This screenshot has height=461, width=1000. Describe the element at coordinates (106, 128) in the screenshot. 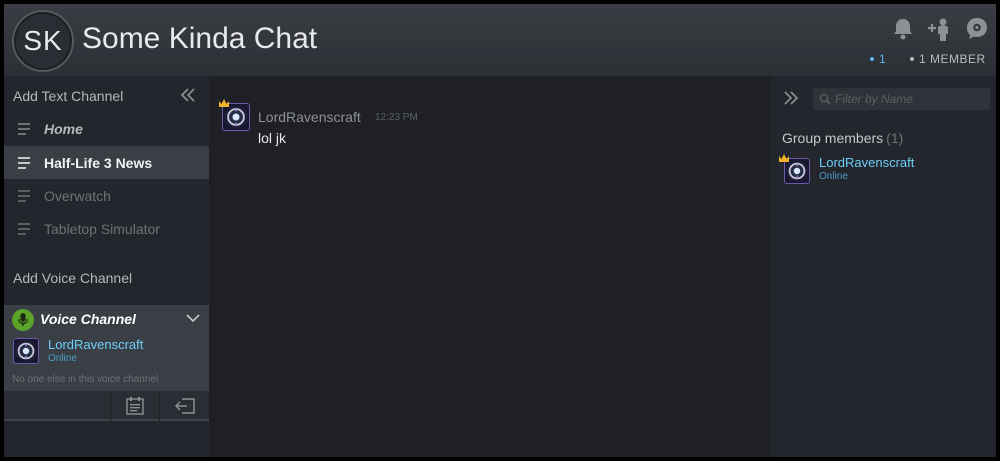

I see `channel-item-home: Home` at that location.